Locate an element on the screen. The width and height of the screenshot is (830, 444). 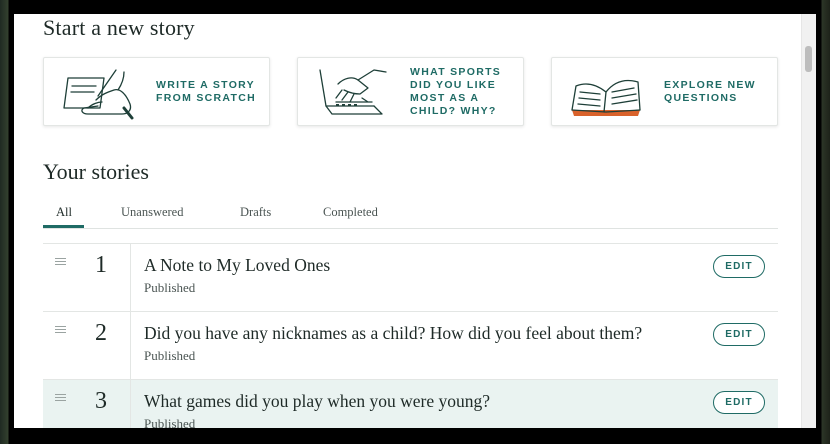
tab-completed: Completed is located at coordinates (350, 215).